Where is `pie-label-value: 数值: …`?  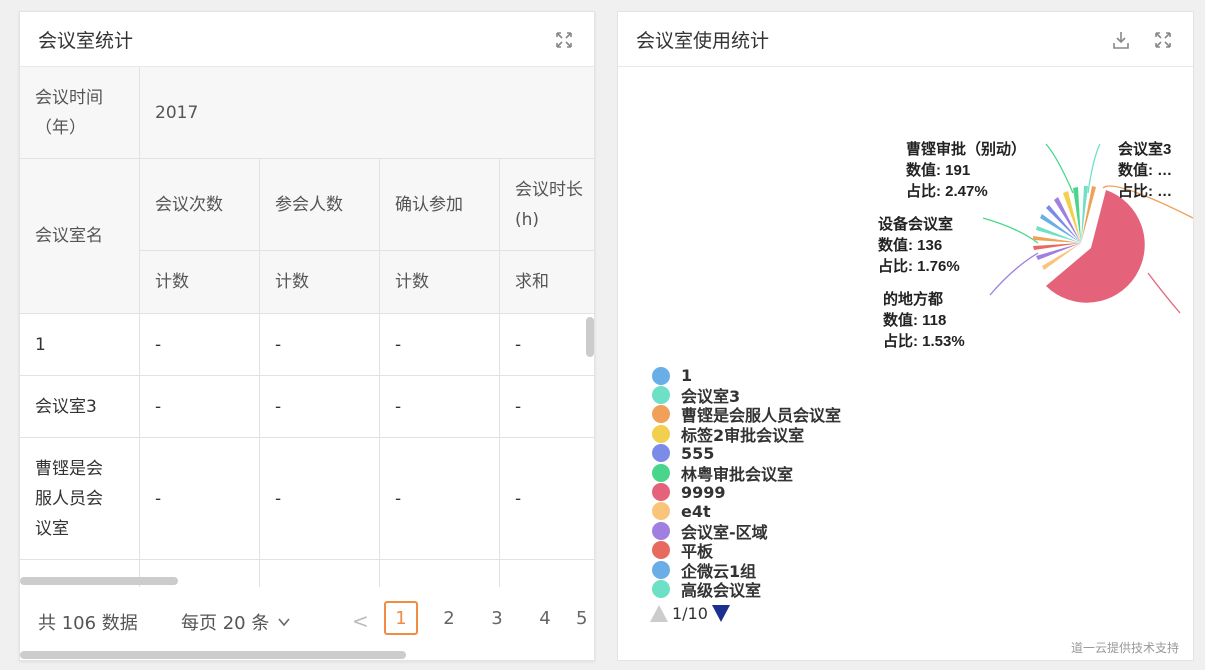 pie-label-value: 数值: … is located at coordinates (1145, 170).